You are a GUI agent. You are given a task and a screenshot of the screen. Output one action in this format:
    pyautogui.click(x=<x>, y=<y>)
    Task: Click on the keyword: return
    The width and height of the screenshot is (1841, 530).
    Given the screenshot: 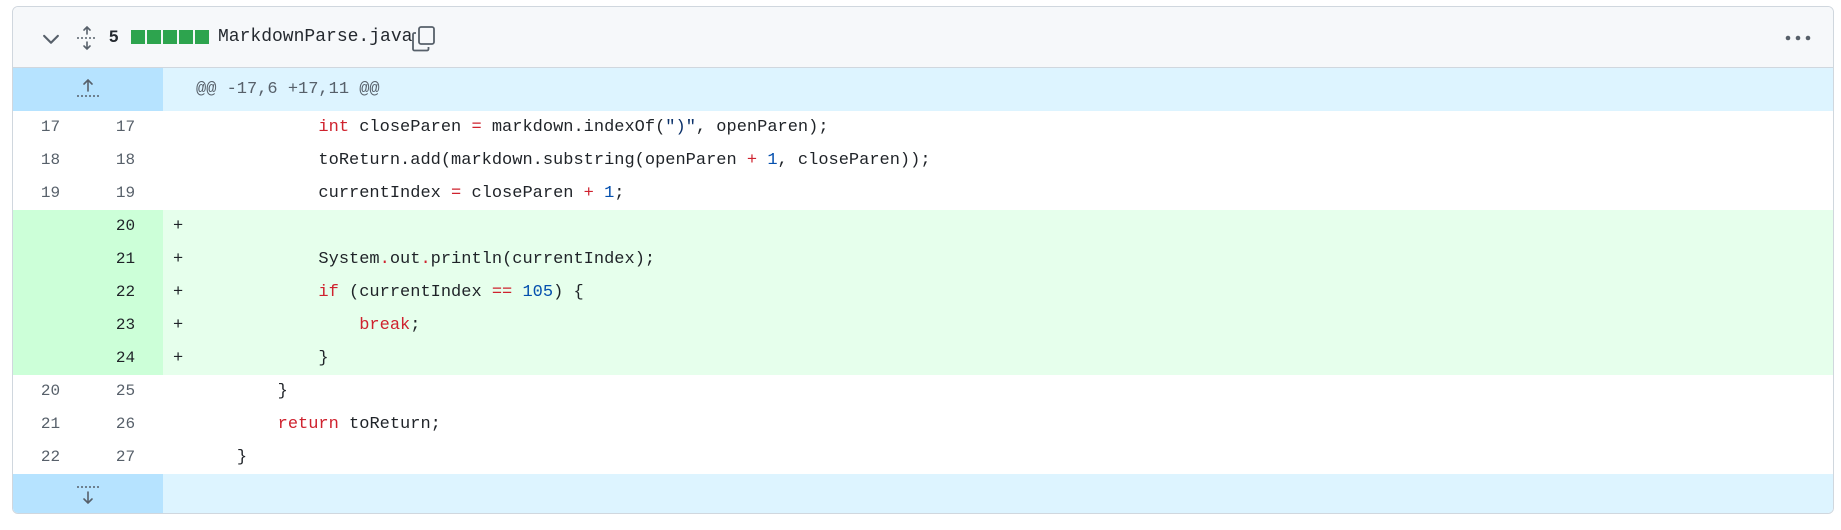 What is the action you would take?
    pyautogui.click(x=308, y=424)
    